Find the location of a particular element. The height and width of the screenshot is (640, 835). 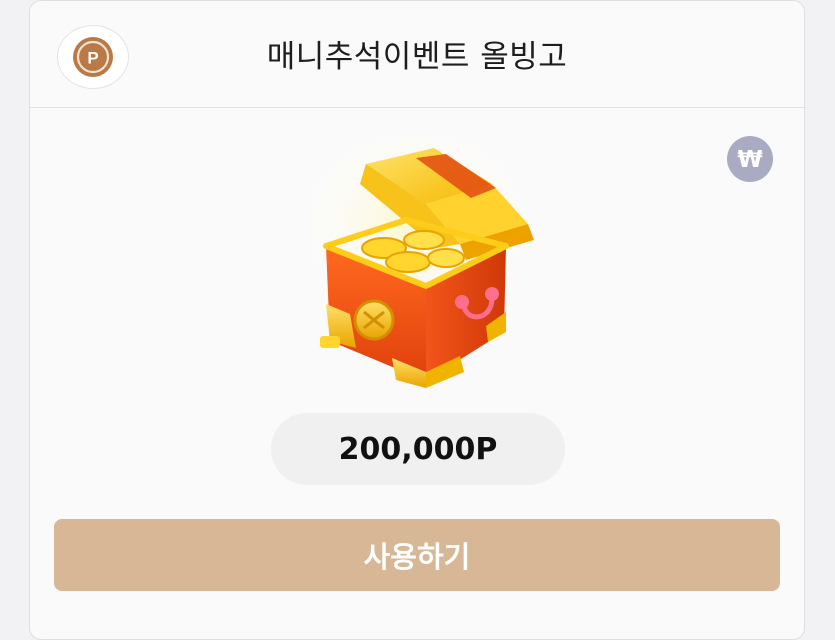

point-amount-pill: 200,000P is located at coordinates (418, 449).